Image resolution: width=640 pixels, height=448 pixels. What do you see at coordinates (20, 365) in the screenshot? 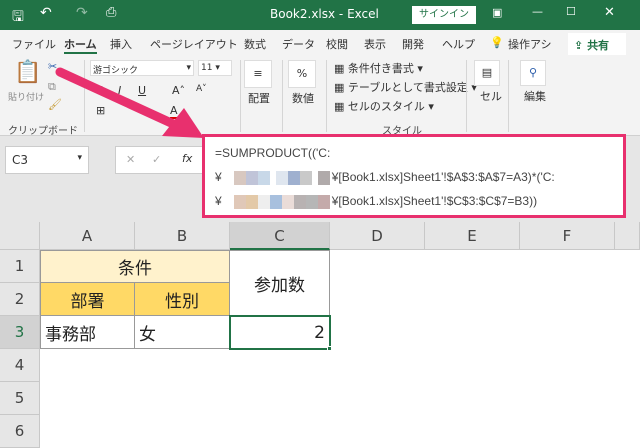
I see `row-header-4: 4` at bounding box center [20, 365].